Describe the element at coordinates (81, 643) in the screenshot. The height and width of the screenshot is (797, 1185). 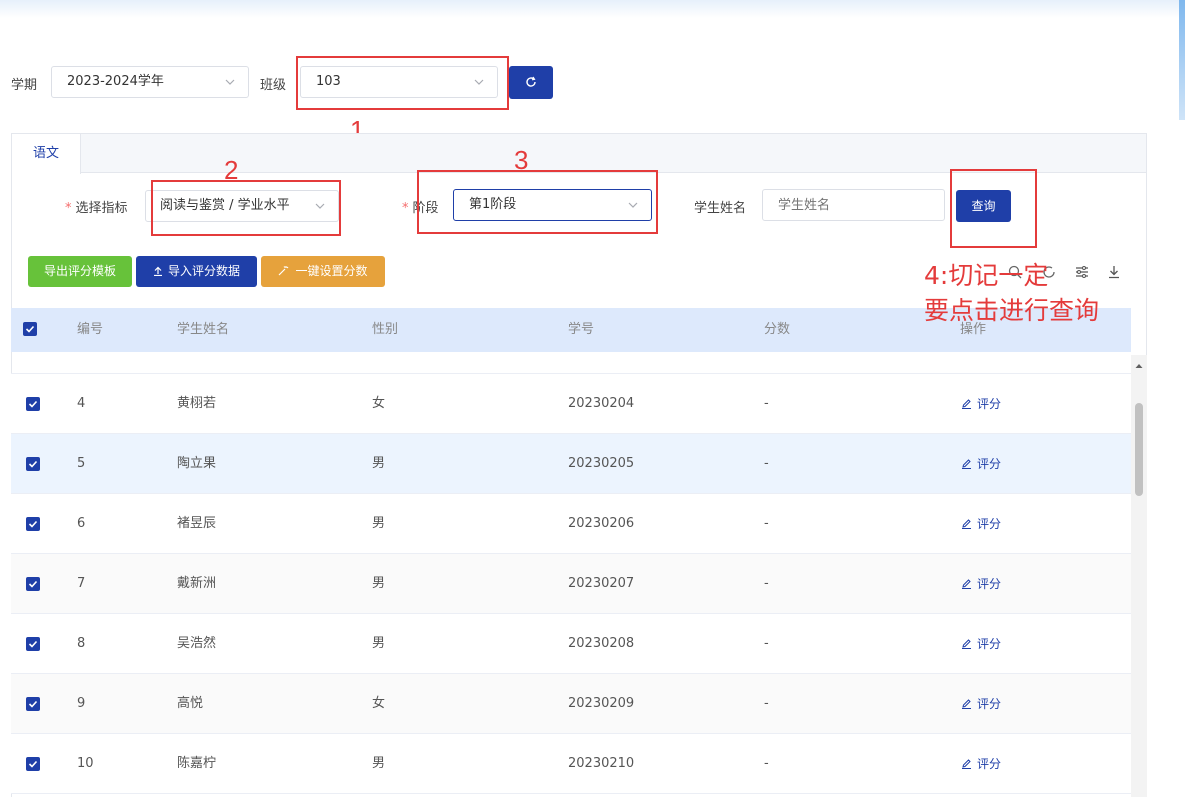
I see `cell-no: 8` at that location.